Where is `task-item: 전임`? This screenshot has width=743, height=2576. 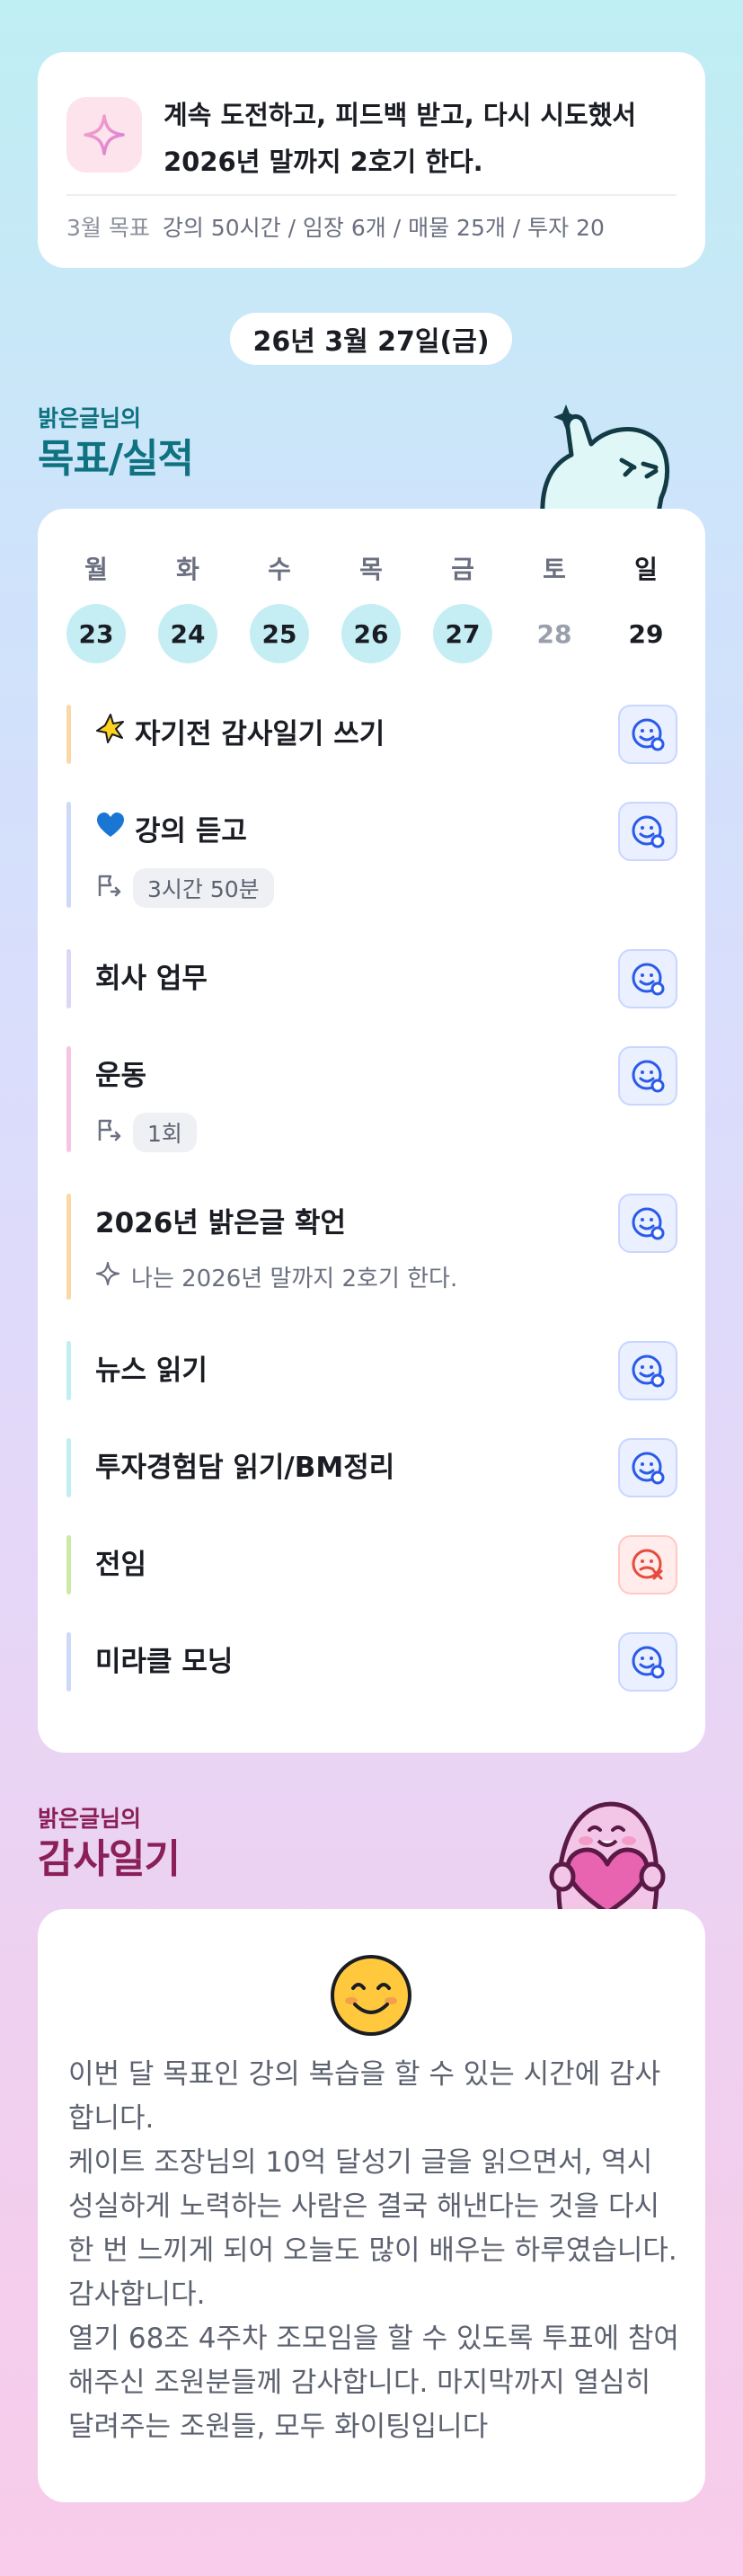
task-item: 전임 is located at coordinates (371, 1564).